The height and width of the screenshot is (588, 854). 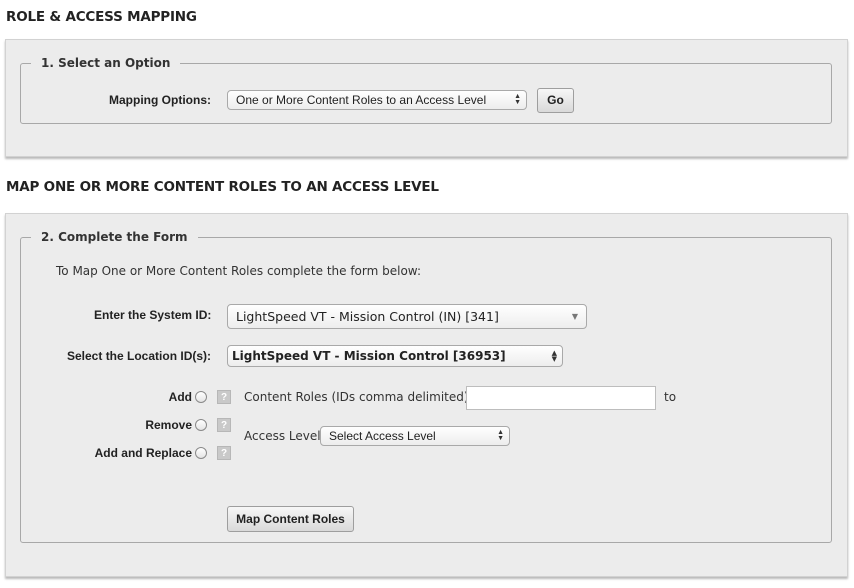 What do you see at coordinates (574, 316) in the screenshot?
I see `down-triangle-icon: ▼` at bounding box center [574, 316].